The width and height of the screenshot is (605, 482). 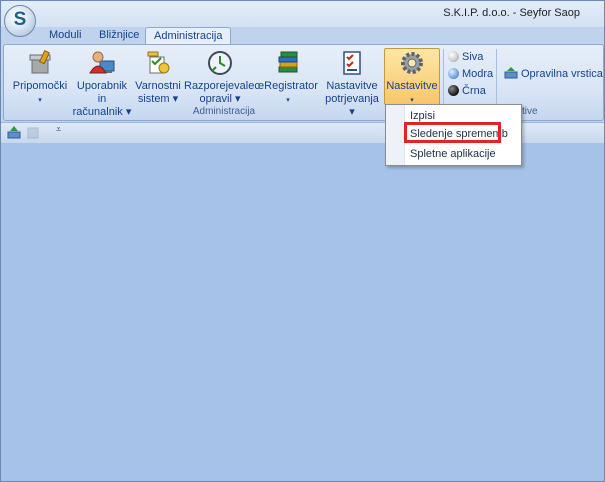 I want to click on app-logo-icon: S, so click(x=20, y=19).